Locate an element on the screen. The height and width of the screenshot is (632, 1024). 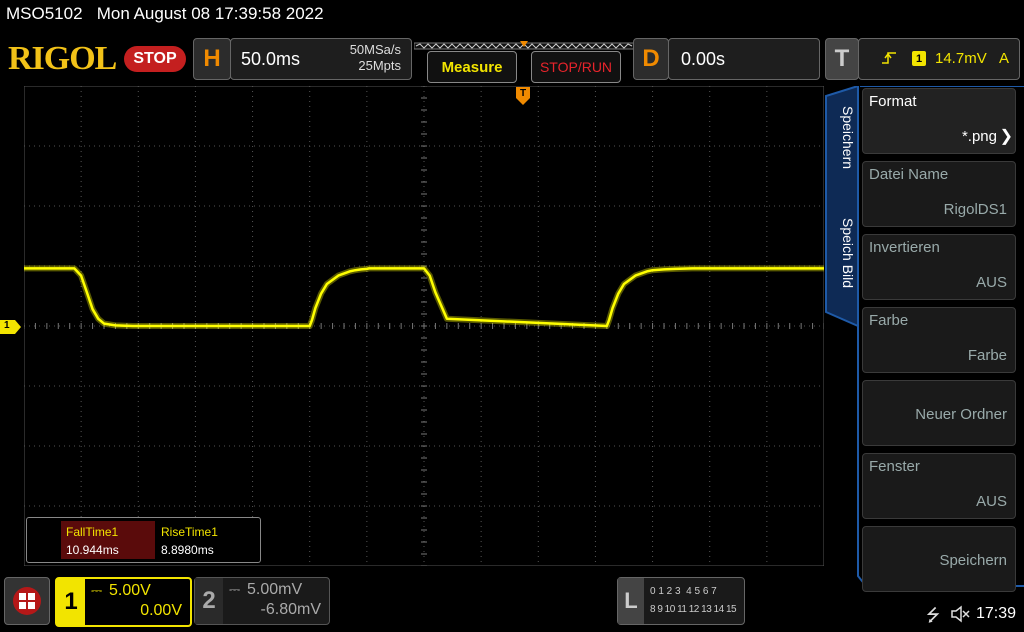
menu-item-value: Neuer Ordner is located at coordinates (961, 414).